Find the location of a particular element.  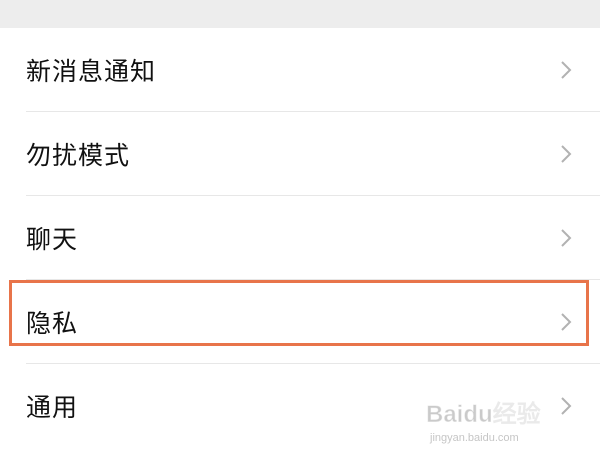

settings-item-label: 通用 is located at coordinates (52, 407).